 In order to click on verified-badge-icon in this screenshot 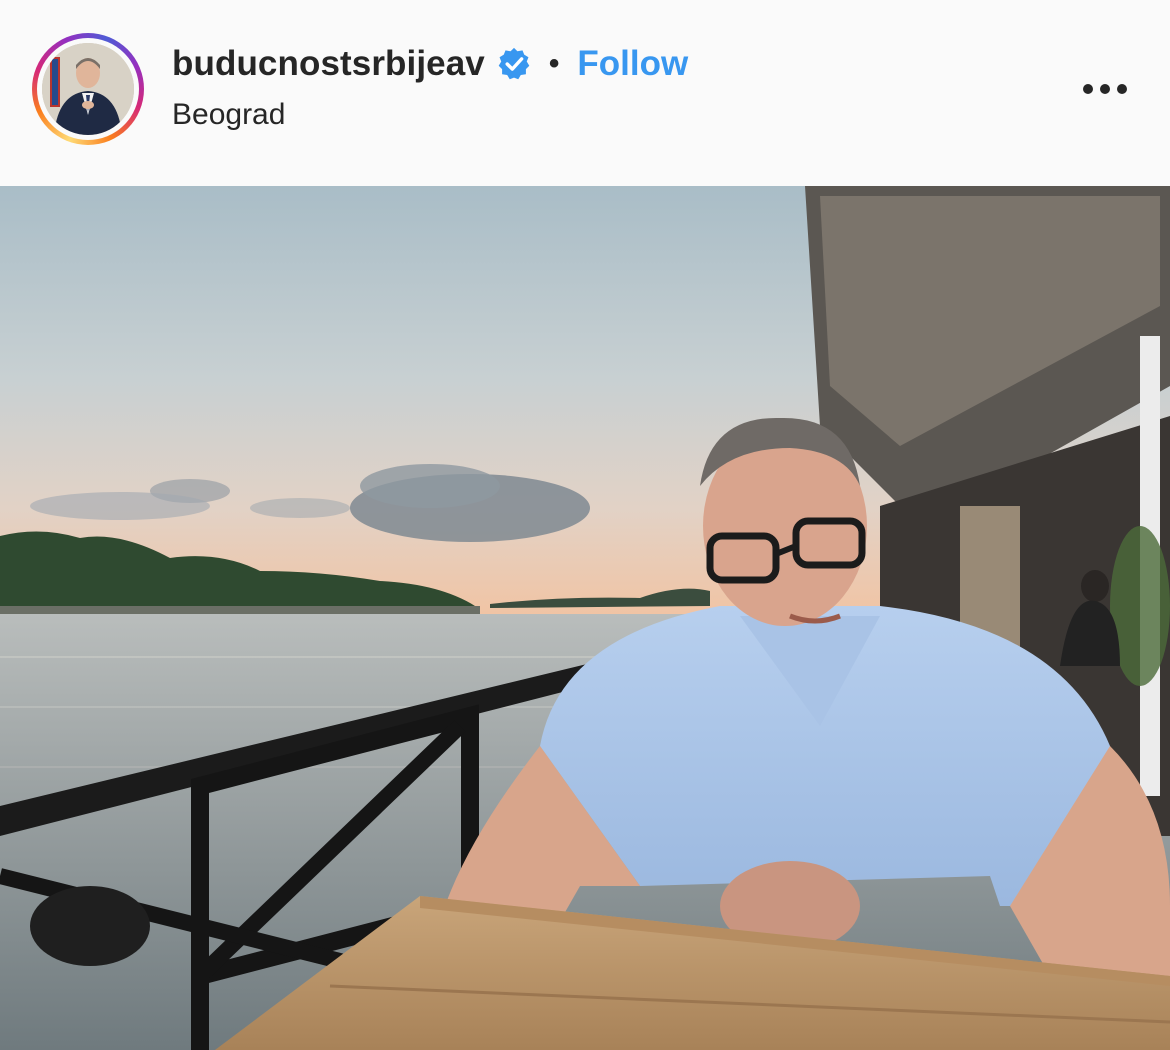, I will do `click(514, 64)`.